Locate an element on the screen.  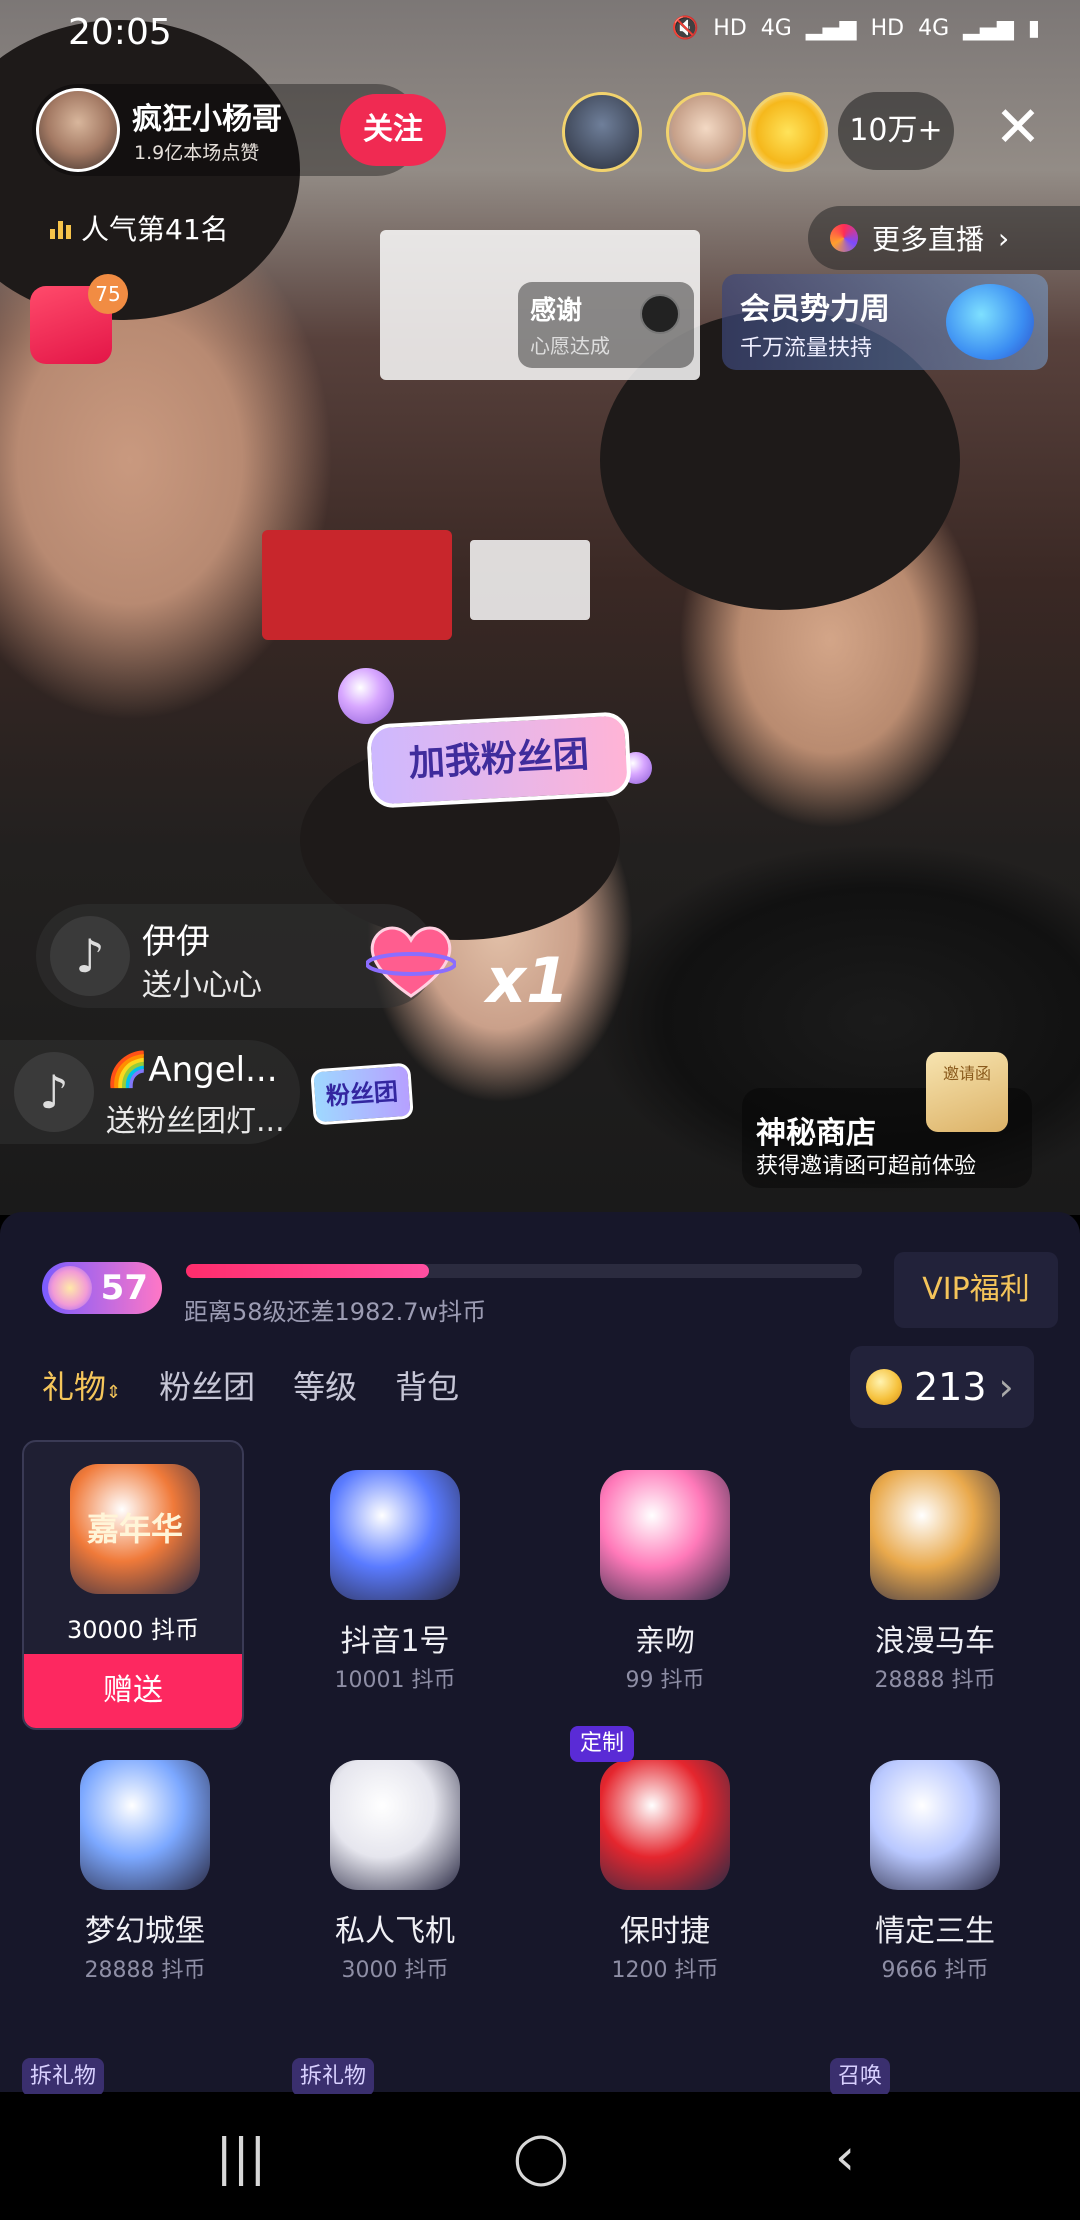
tab-gifts-label: 礼物 is located at coordinates (74, 1387).